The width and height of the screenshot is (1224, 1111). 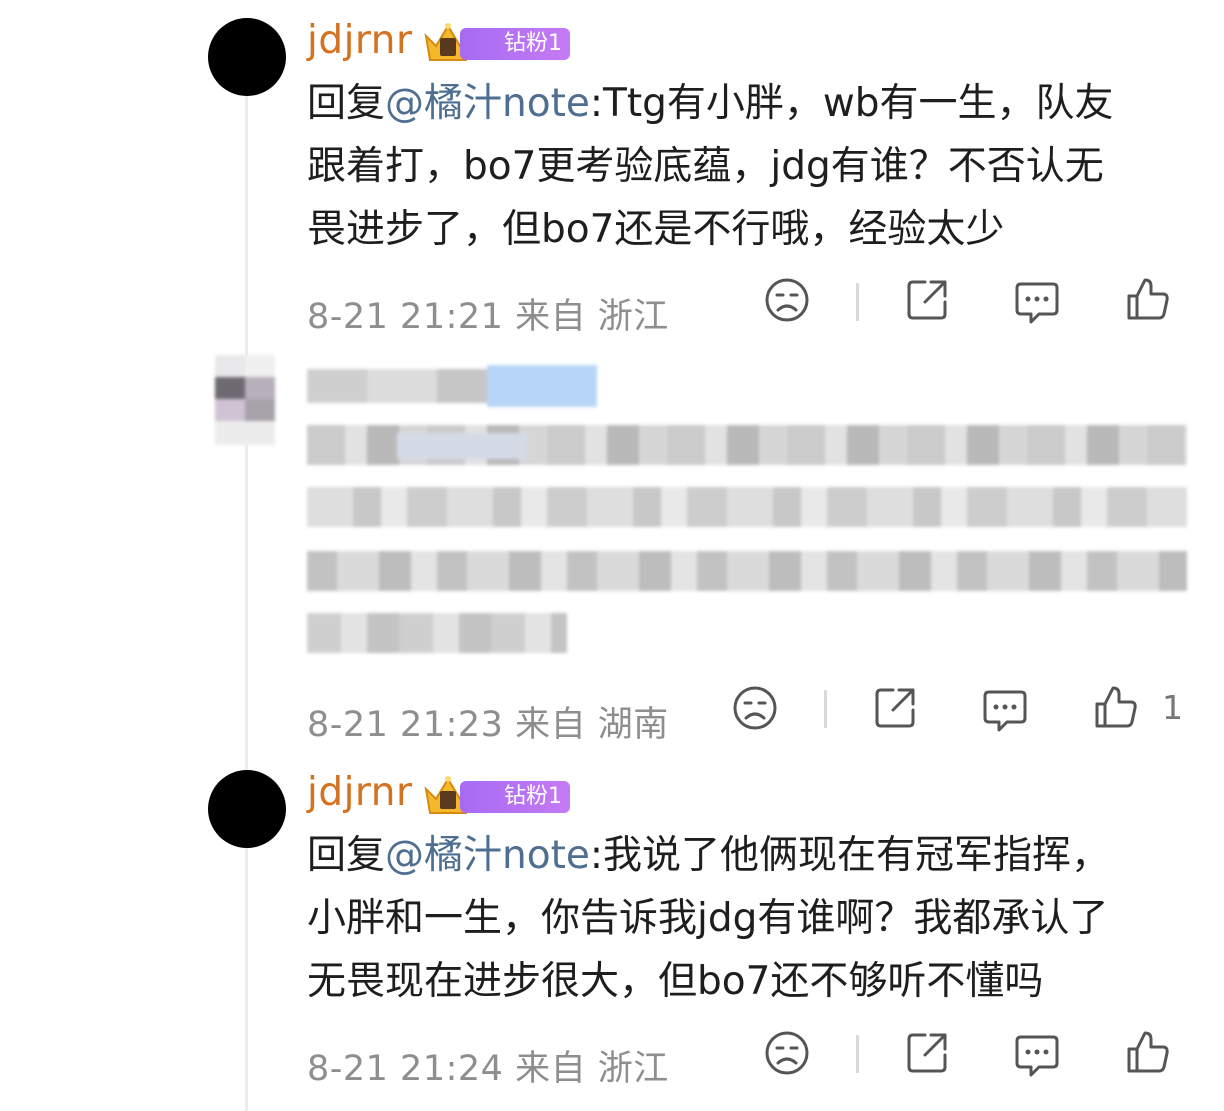 I want to click on location: 来自 湖南, so click(x=592, y=725).